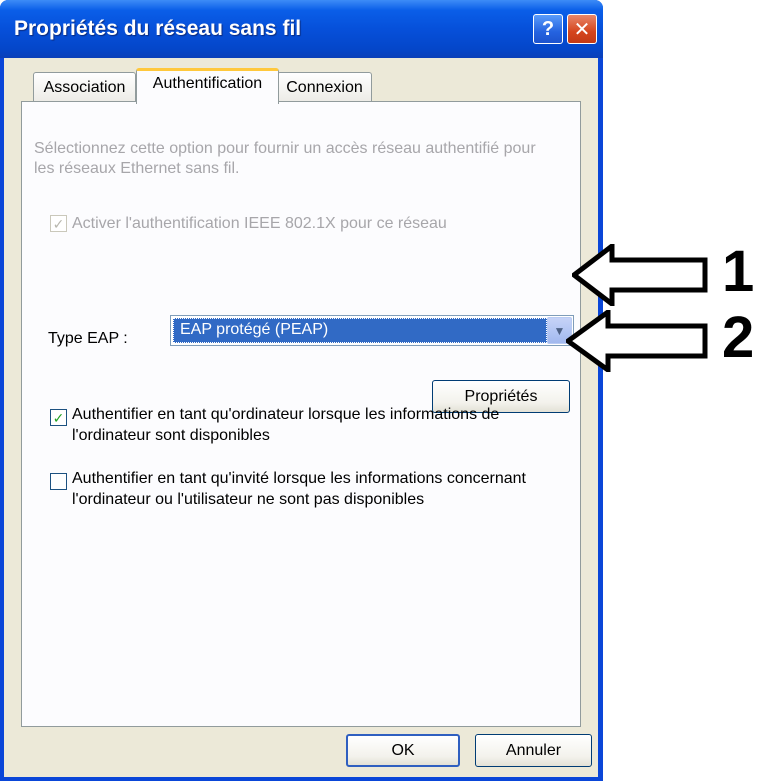 The height and width of the screenshot is (781, 765). Describe the element at coordinates (637, 341) in the screenshot. I see `callout-arrow-2-icon` at that location.